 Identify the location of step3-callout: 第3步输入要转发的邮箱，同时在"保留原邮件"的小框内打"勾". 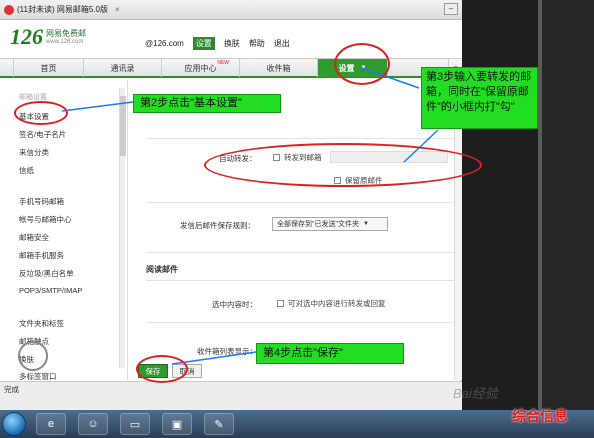
(479, 98).